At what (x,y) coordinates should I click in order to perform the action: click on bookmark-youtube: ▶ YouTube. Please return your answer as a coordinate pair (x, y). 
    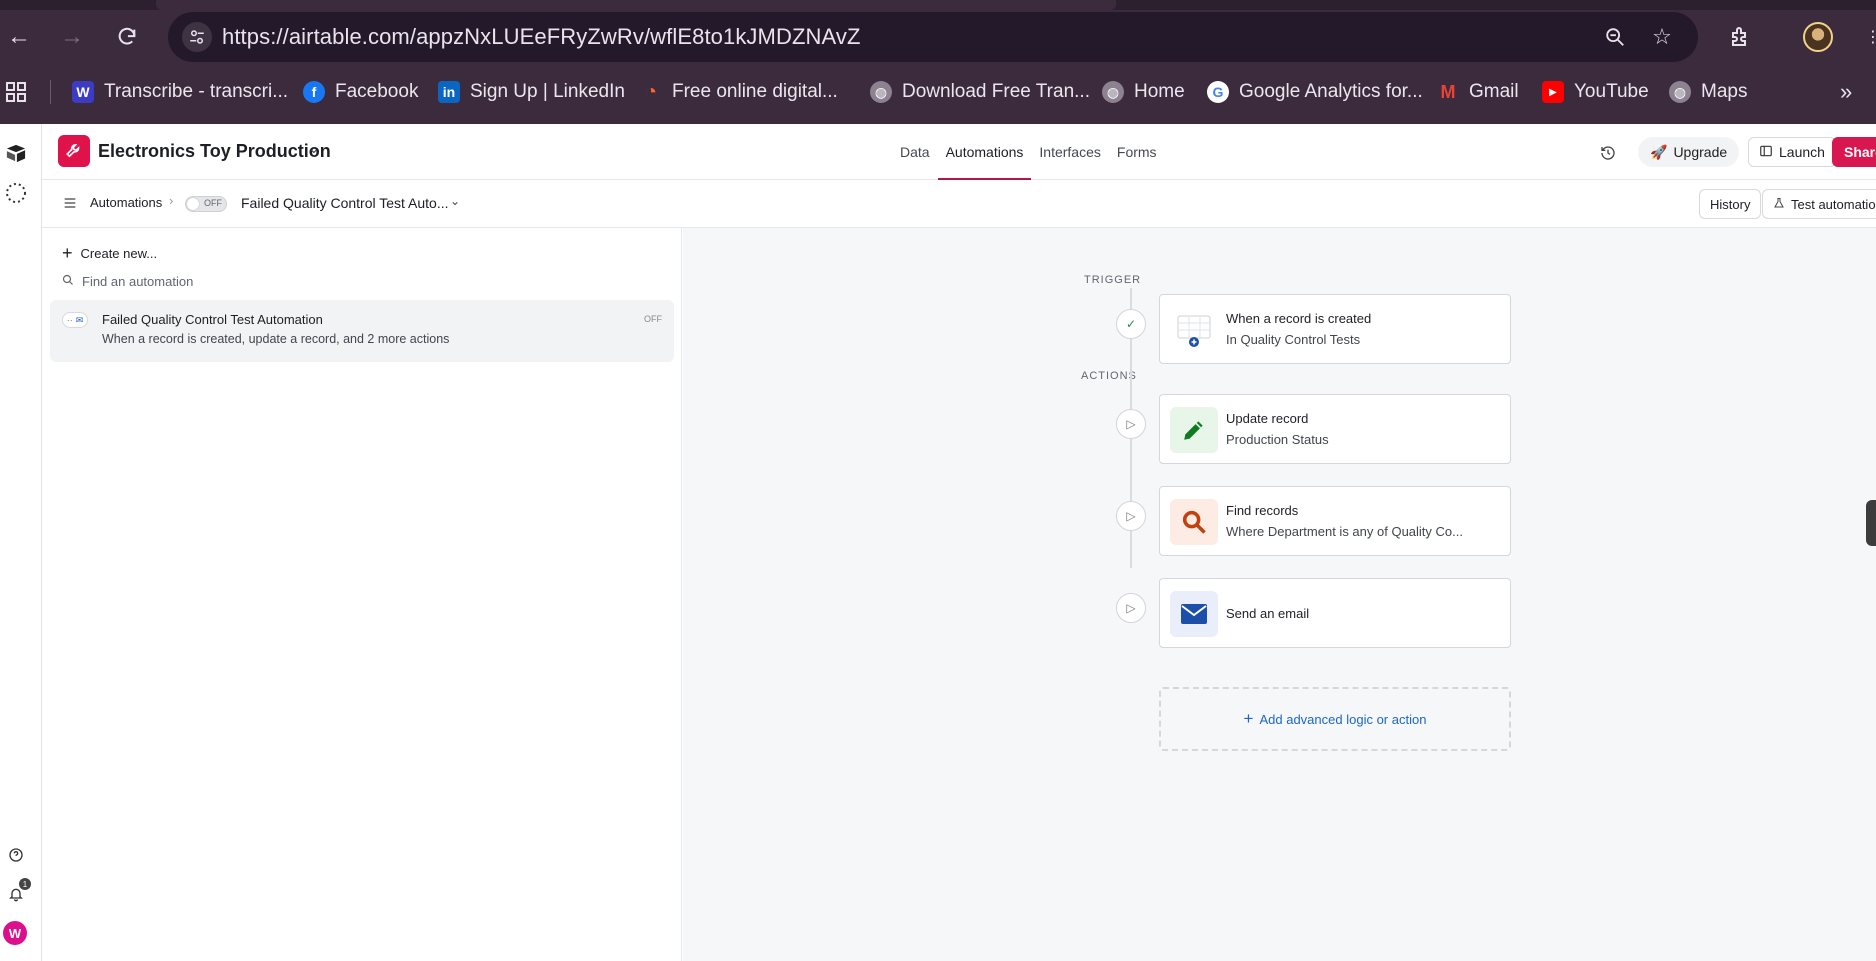
    Looking at the image, I should click on (1595, 92).